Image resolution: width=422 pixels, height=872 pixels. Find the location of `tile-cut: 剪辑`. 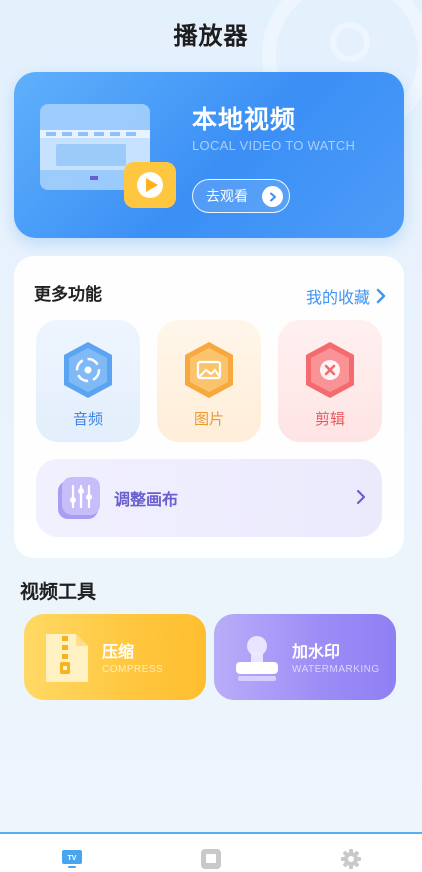

tile-cut: 剪辑 is located at coordinates (330, 381).